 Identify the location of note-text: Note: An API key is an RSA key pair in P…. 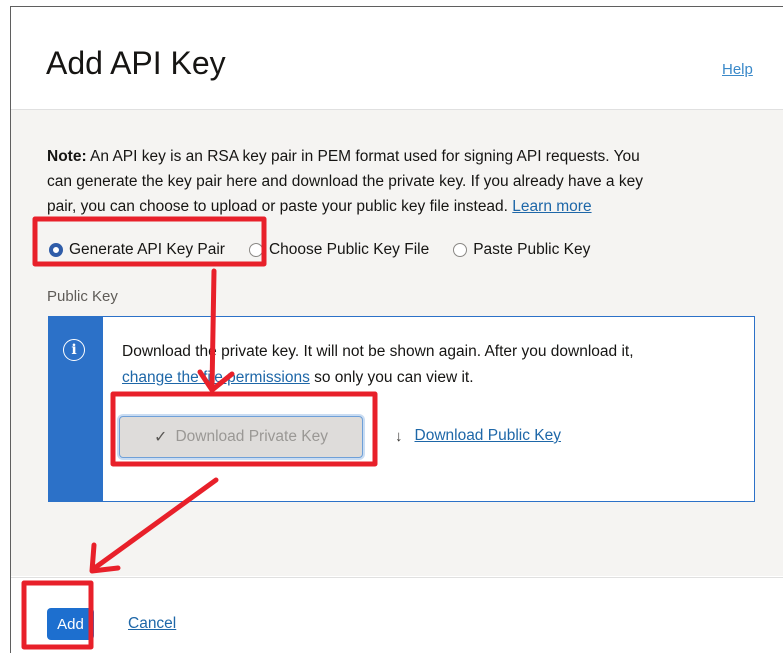
(397, 181).